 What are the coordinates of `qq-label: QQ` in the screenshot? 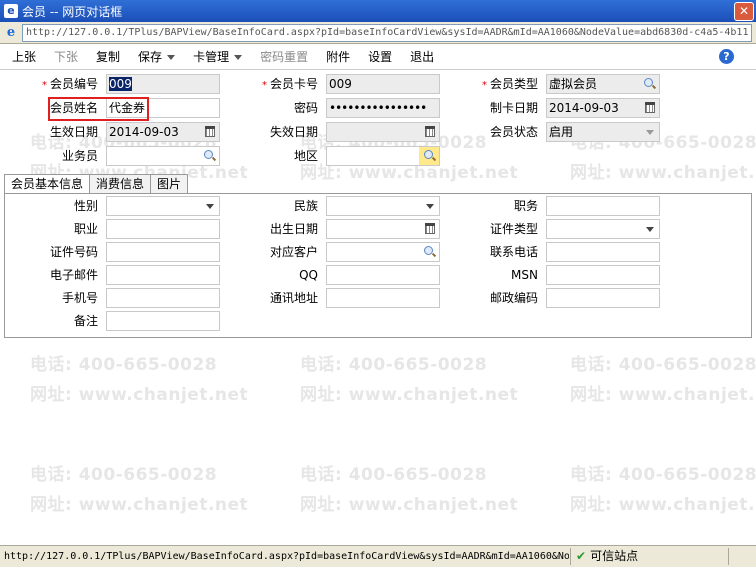 It's located at (308, 275).